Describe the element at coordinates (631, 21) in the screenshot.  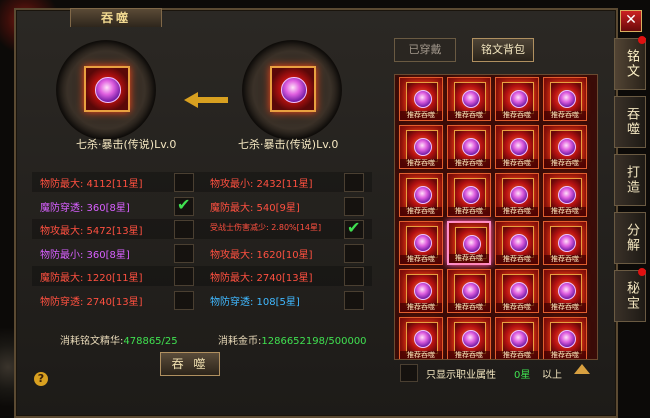
I see `close-button: ✕` at that location.